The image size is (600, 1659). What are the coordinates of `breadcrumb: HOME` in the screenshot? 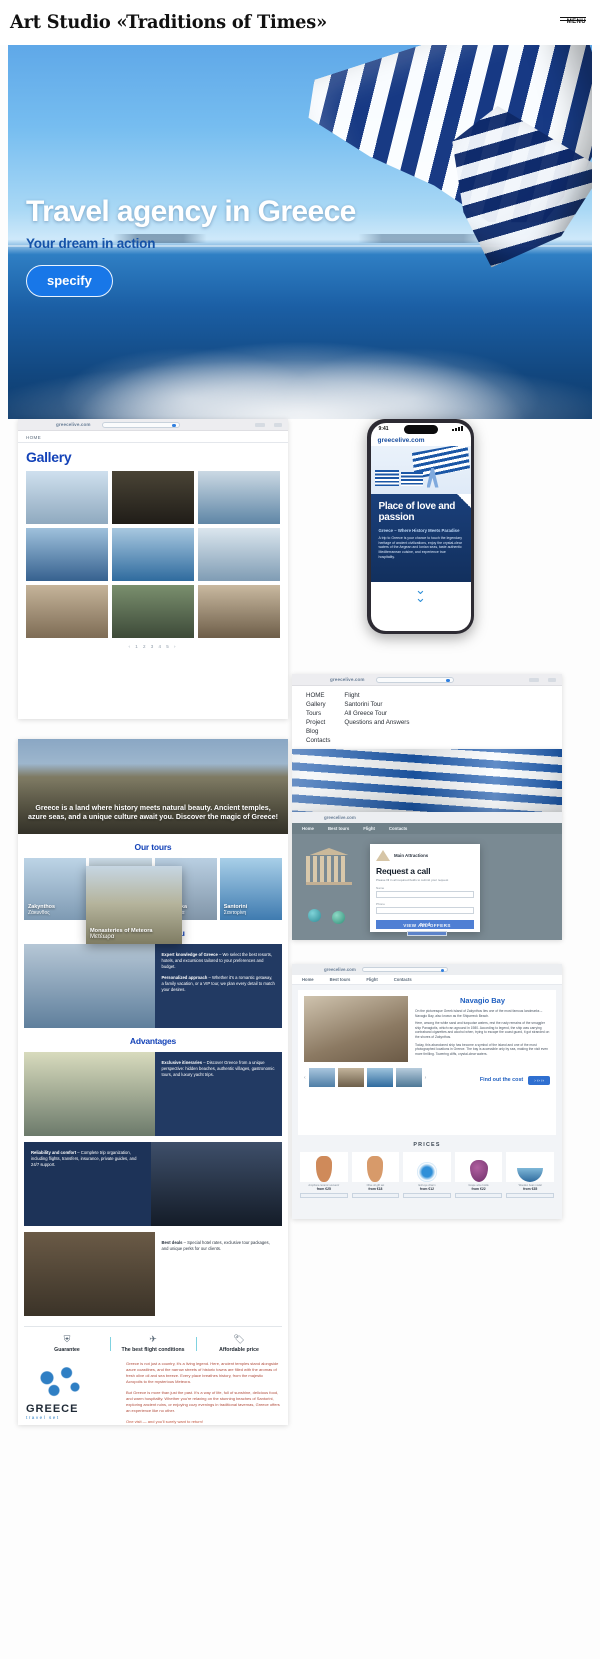 It's located at (153, 437).